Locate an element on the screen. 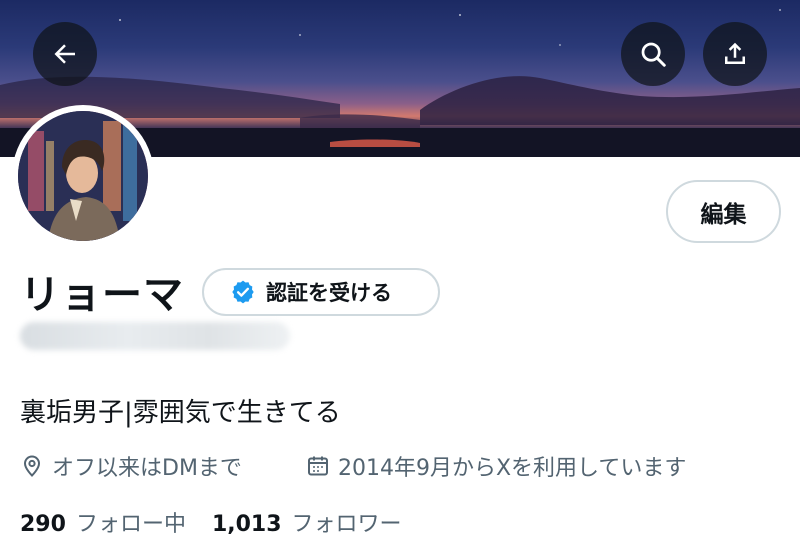 Image resolution: width=800 pixels, height=545 pixels. back-button is located at coordinates (65, 54).